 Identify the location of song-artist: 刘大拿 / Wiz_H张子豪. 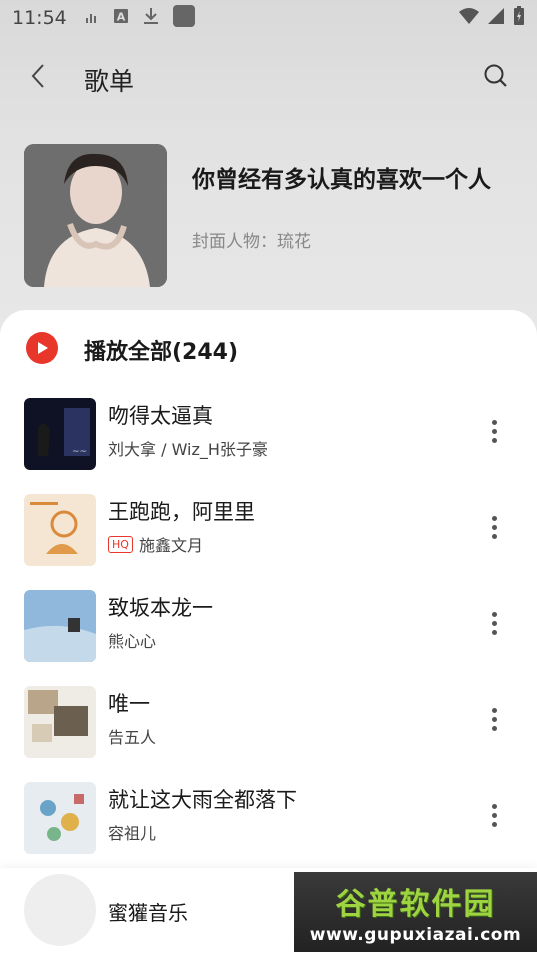
(188, 449).